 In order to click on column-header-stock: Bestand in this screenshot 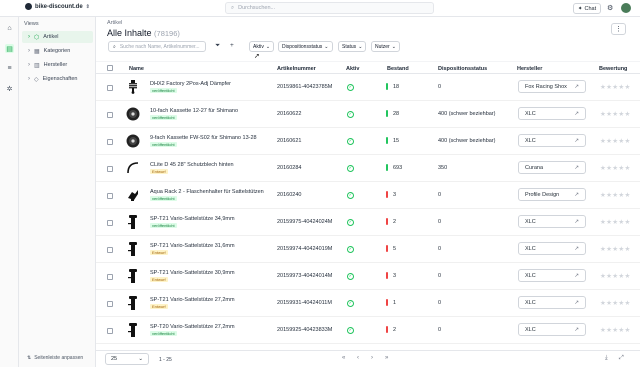, I will do `click(398, 69)`.